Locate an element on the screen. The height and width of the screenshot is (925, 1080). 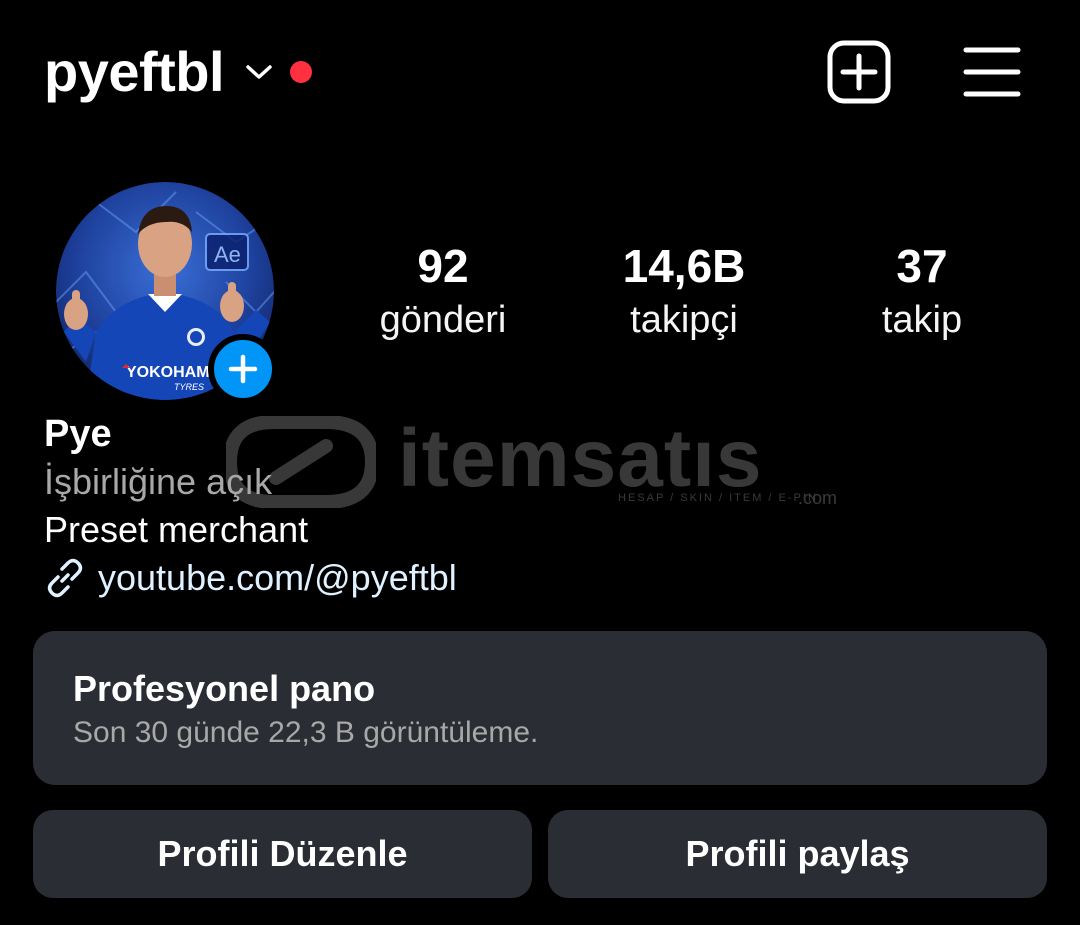
plus-square-icon is located at coordinates (859, 72).